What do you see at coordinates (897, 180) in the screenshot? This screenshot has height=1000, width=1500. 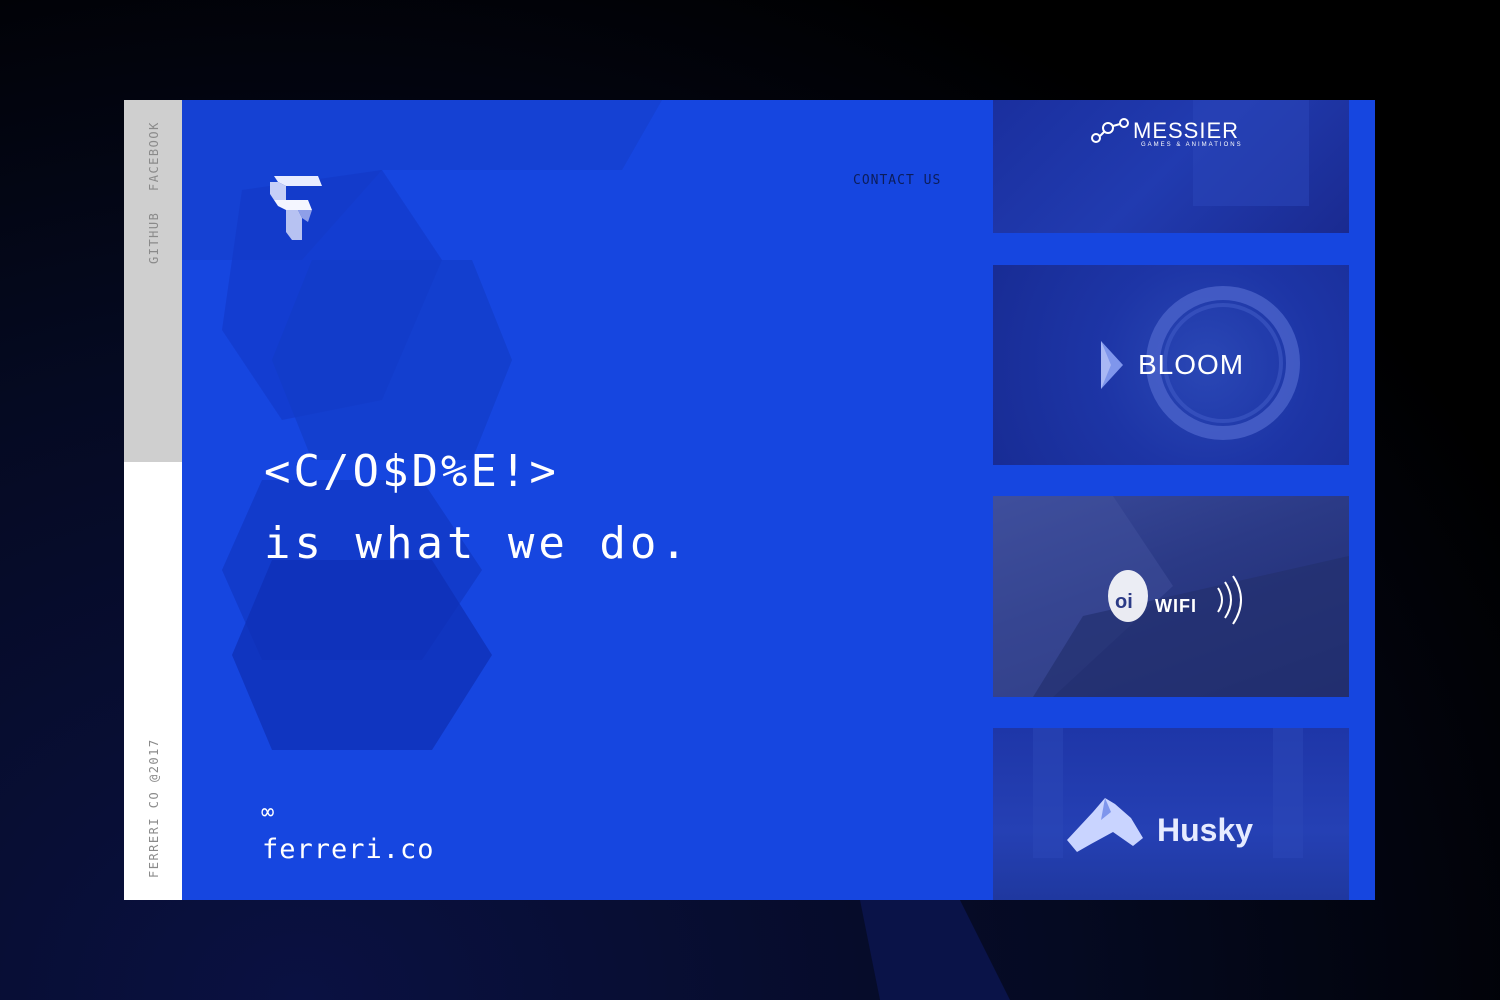 I see `contact-us-link: CONTACT US` at bounding box center [897, 180].